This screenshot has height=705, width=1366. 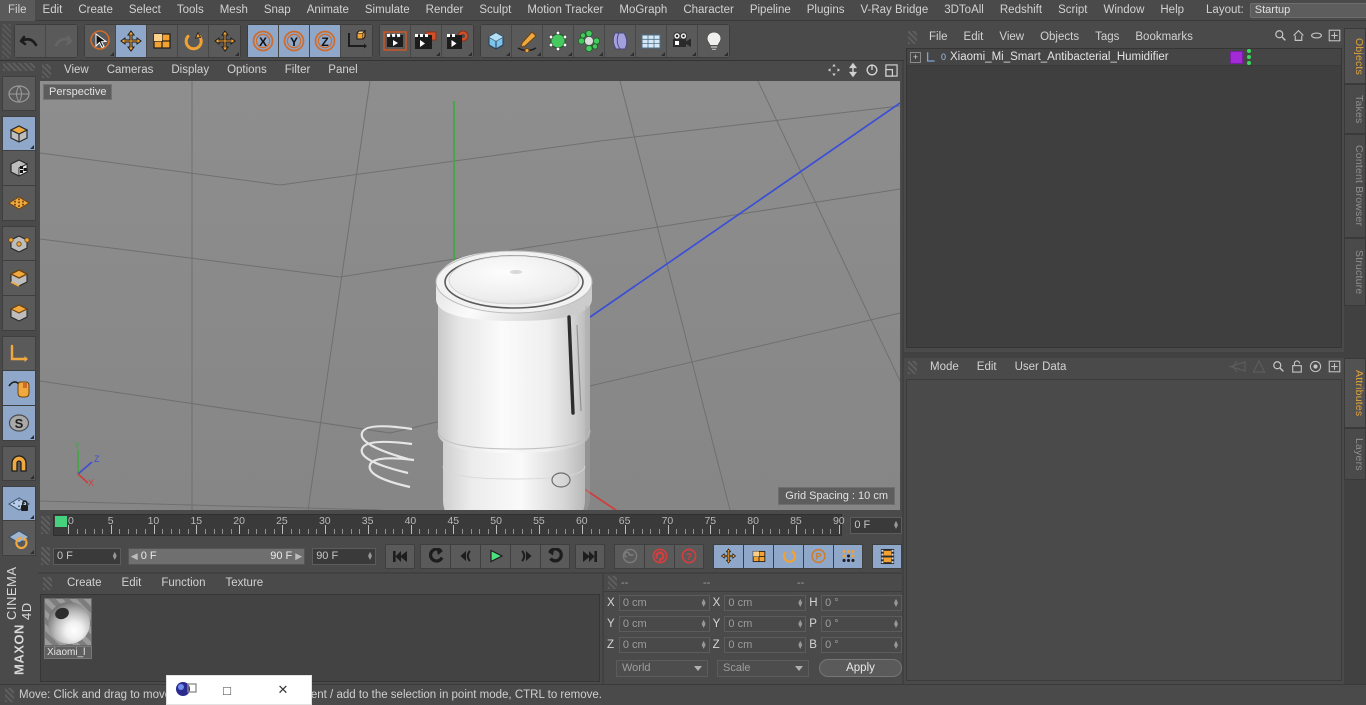 What do you see at coordinates (193, 40) in the screenshot?
I see `rotate-tool-button` at bounding box center [193, 40].